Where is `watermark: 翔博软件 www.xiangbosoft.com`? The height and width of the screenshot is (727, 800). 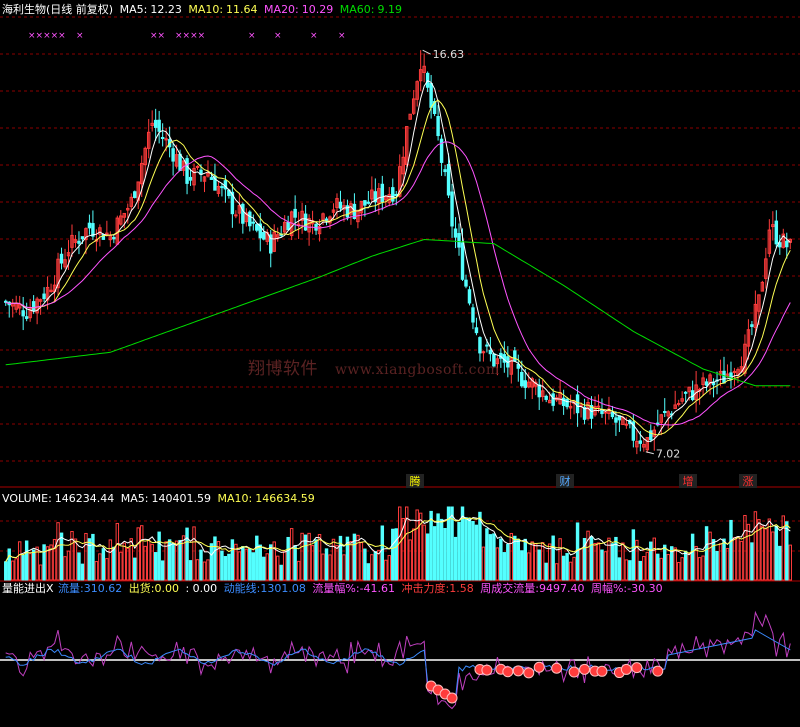
watermark: 翔博软件 www.xiangbosoft.com is located at coordinates (374, 366).